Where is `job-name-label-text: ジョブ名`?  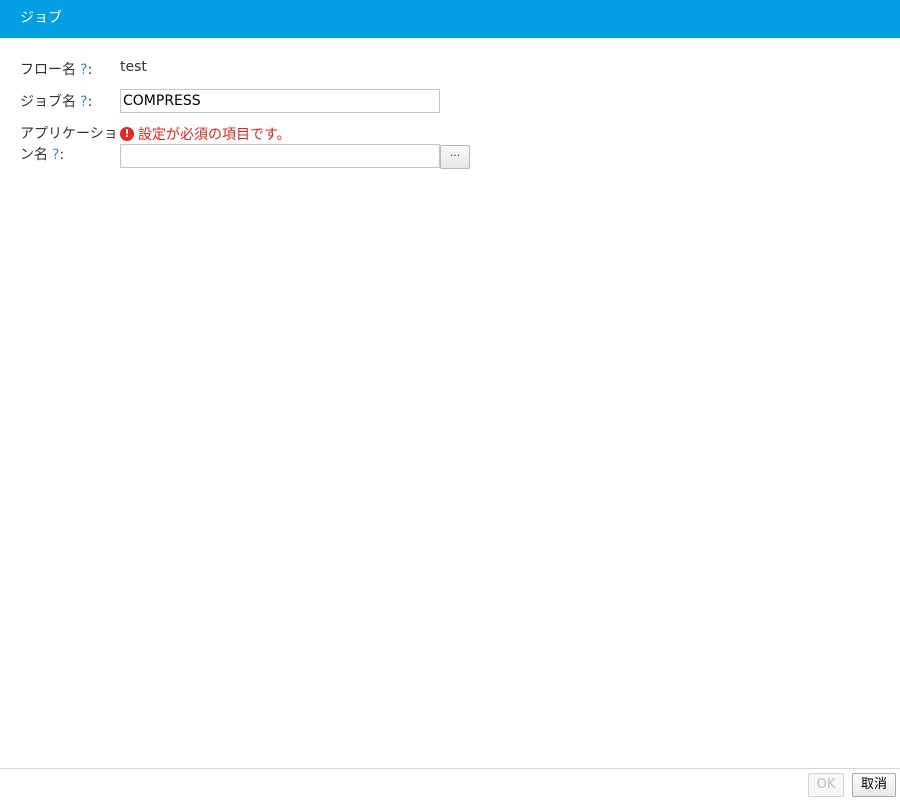 job-name-label-text: ジョブ名 is located at coordinates (48, 102).